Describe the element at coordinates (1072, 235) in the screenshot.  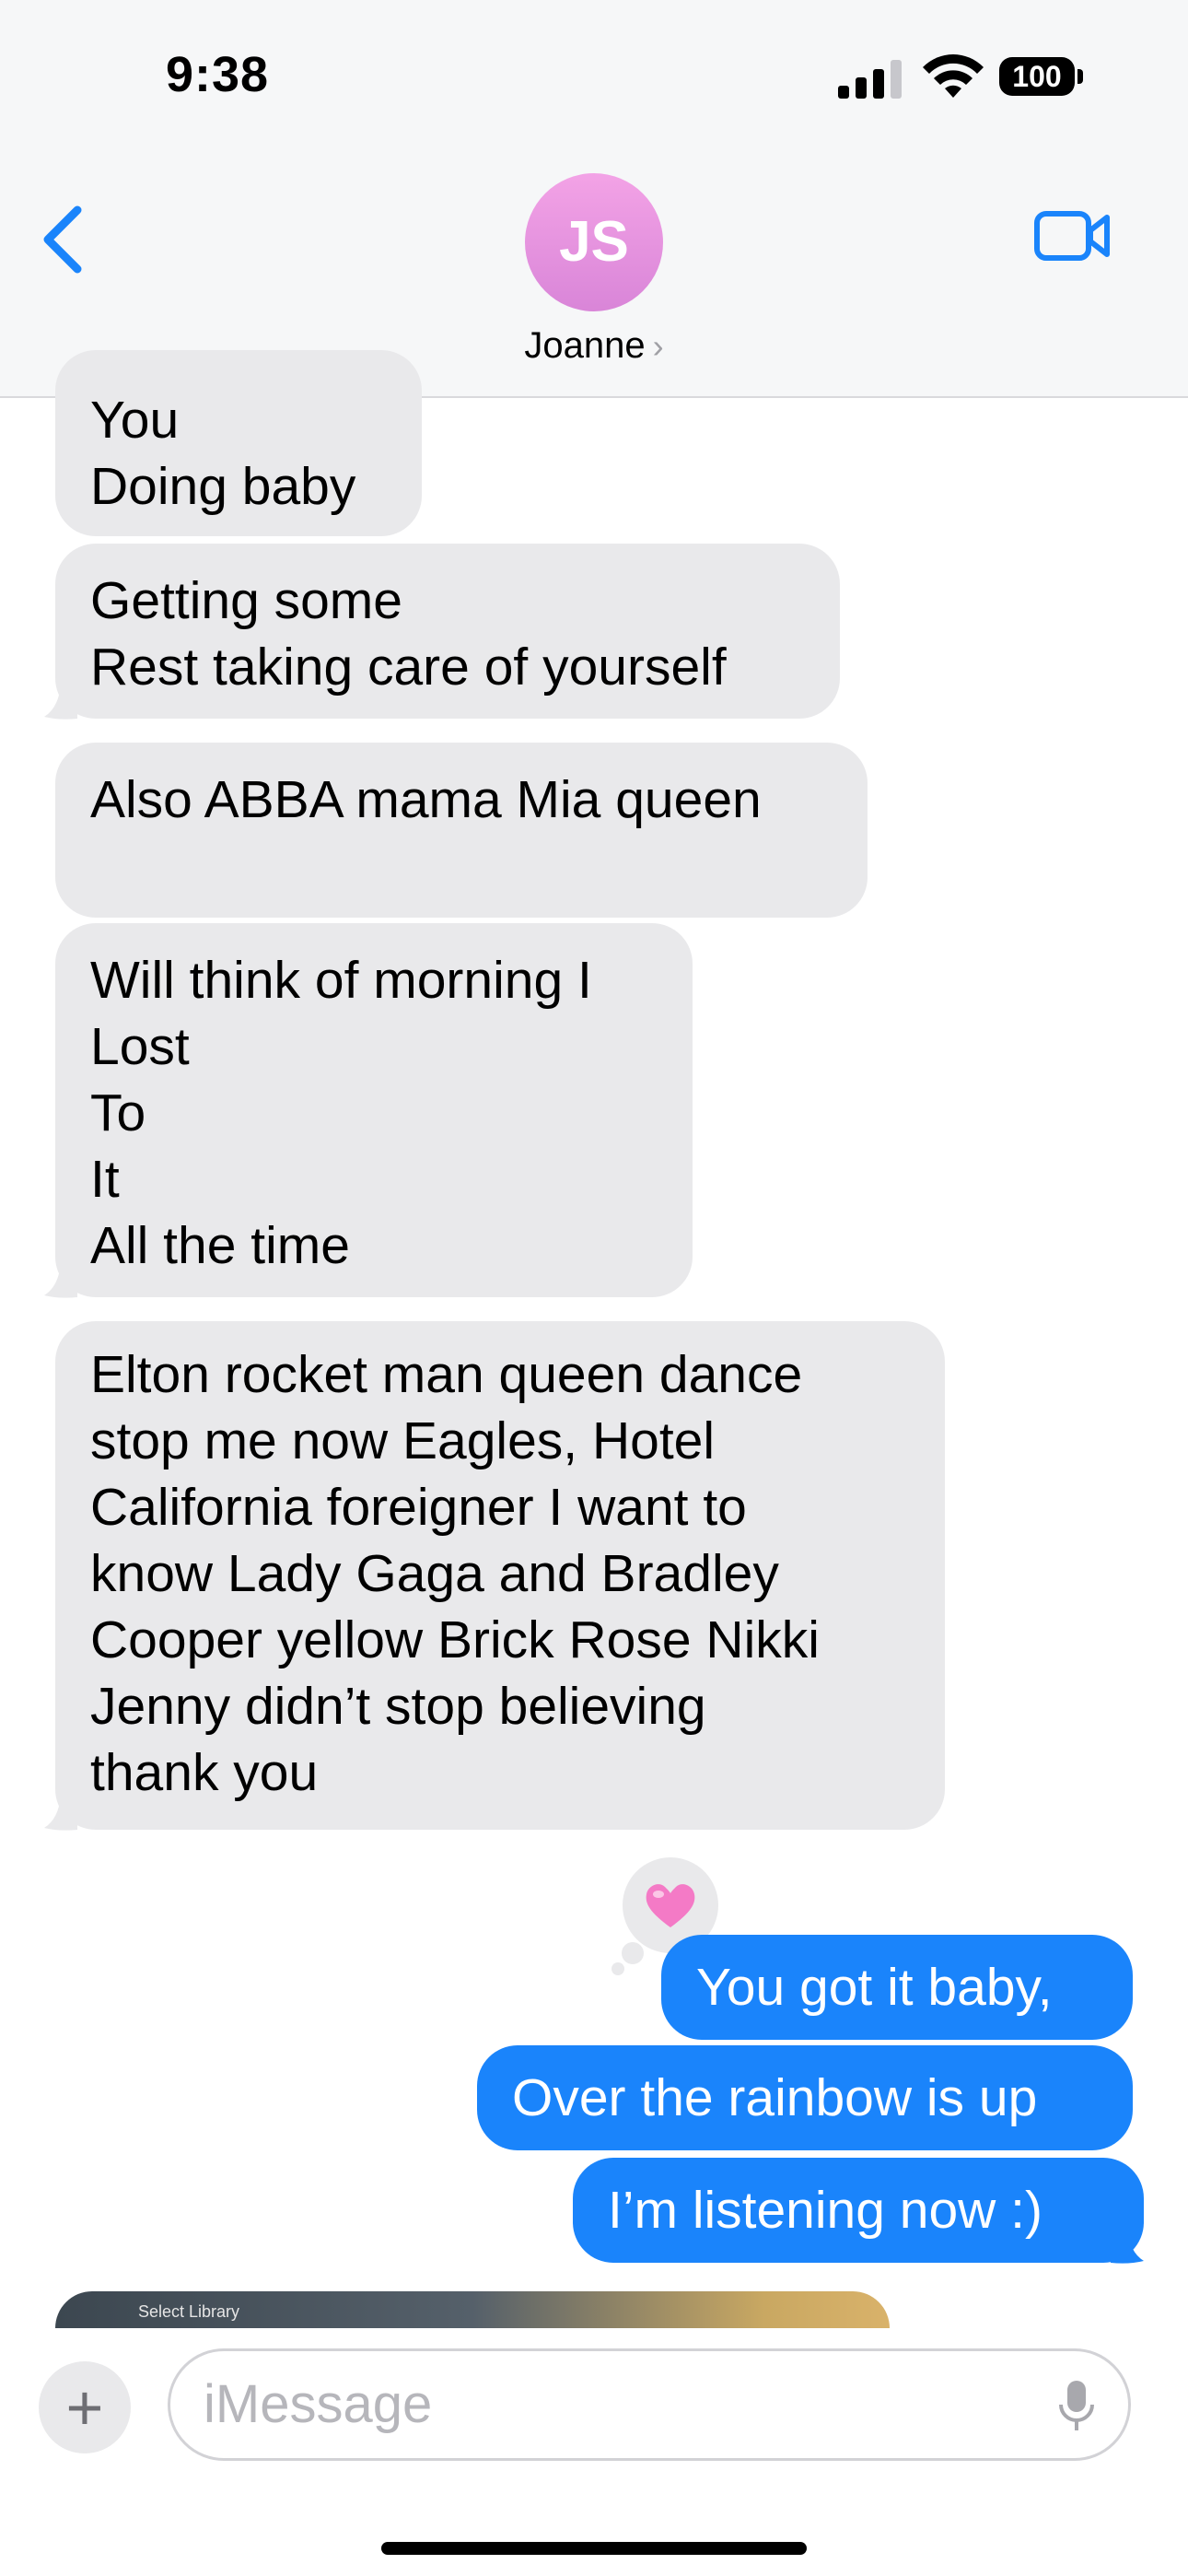
I see `video-call-icon` at that location.